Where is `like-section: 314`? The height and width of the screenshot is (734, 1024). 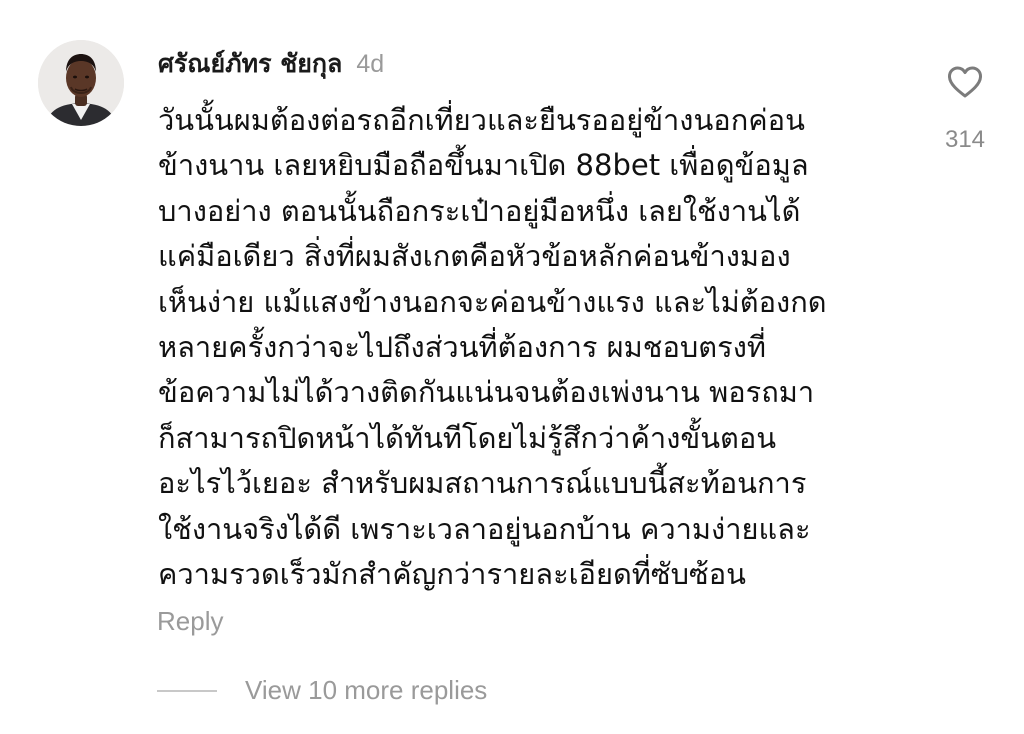
like-section: 314 is located at coordinates (965, 107).